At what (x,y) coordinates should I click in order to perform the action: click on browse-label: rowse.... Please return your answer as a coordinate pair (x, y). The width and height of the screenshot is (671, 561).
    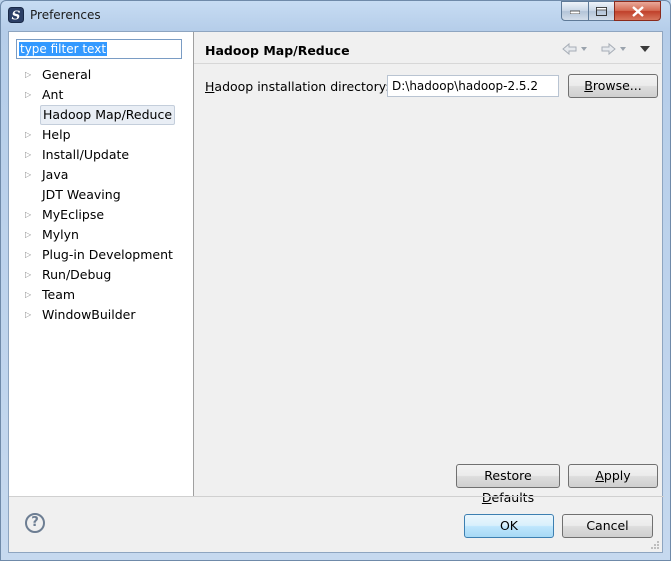
    Looking at the image, I should click on (617, 85).